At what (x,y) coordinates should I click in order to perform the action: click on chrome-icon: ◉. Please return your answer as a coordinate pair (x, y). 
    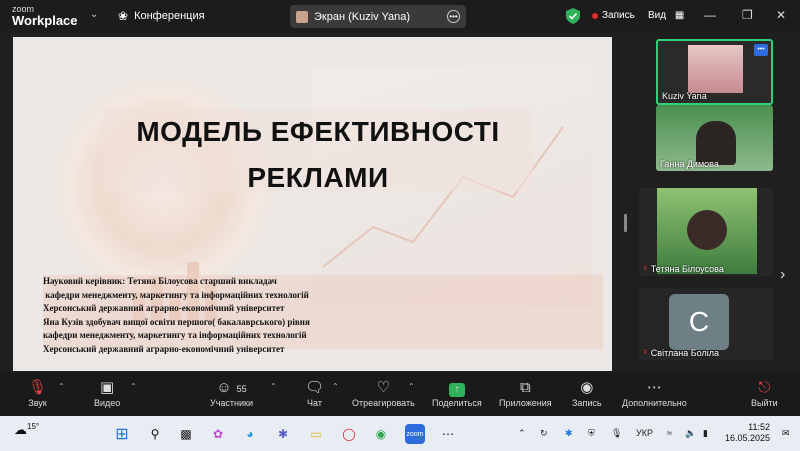
    Looking at the image, I should click on (381, 434).